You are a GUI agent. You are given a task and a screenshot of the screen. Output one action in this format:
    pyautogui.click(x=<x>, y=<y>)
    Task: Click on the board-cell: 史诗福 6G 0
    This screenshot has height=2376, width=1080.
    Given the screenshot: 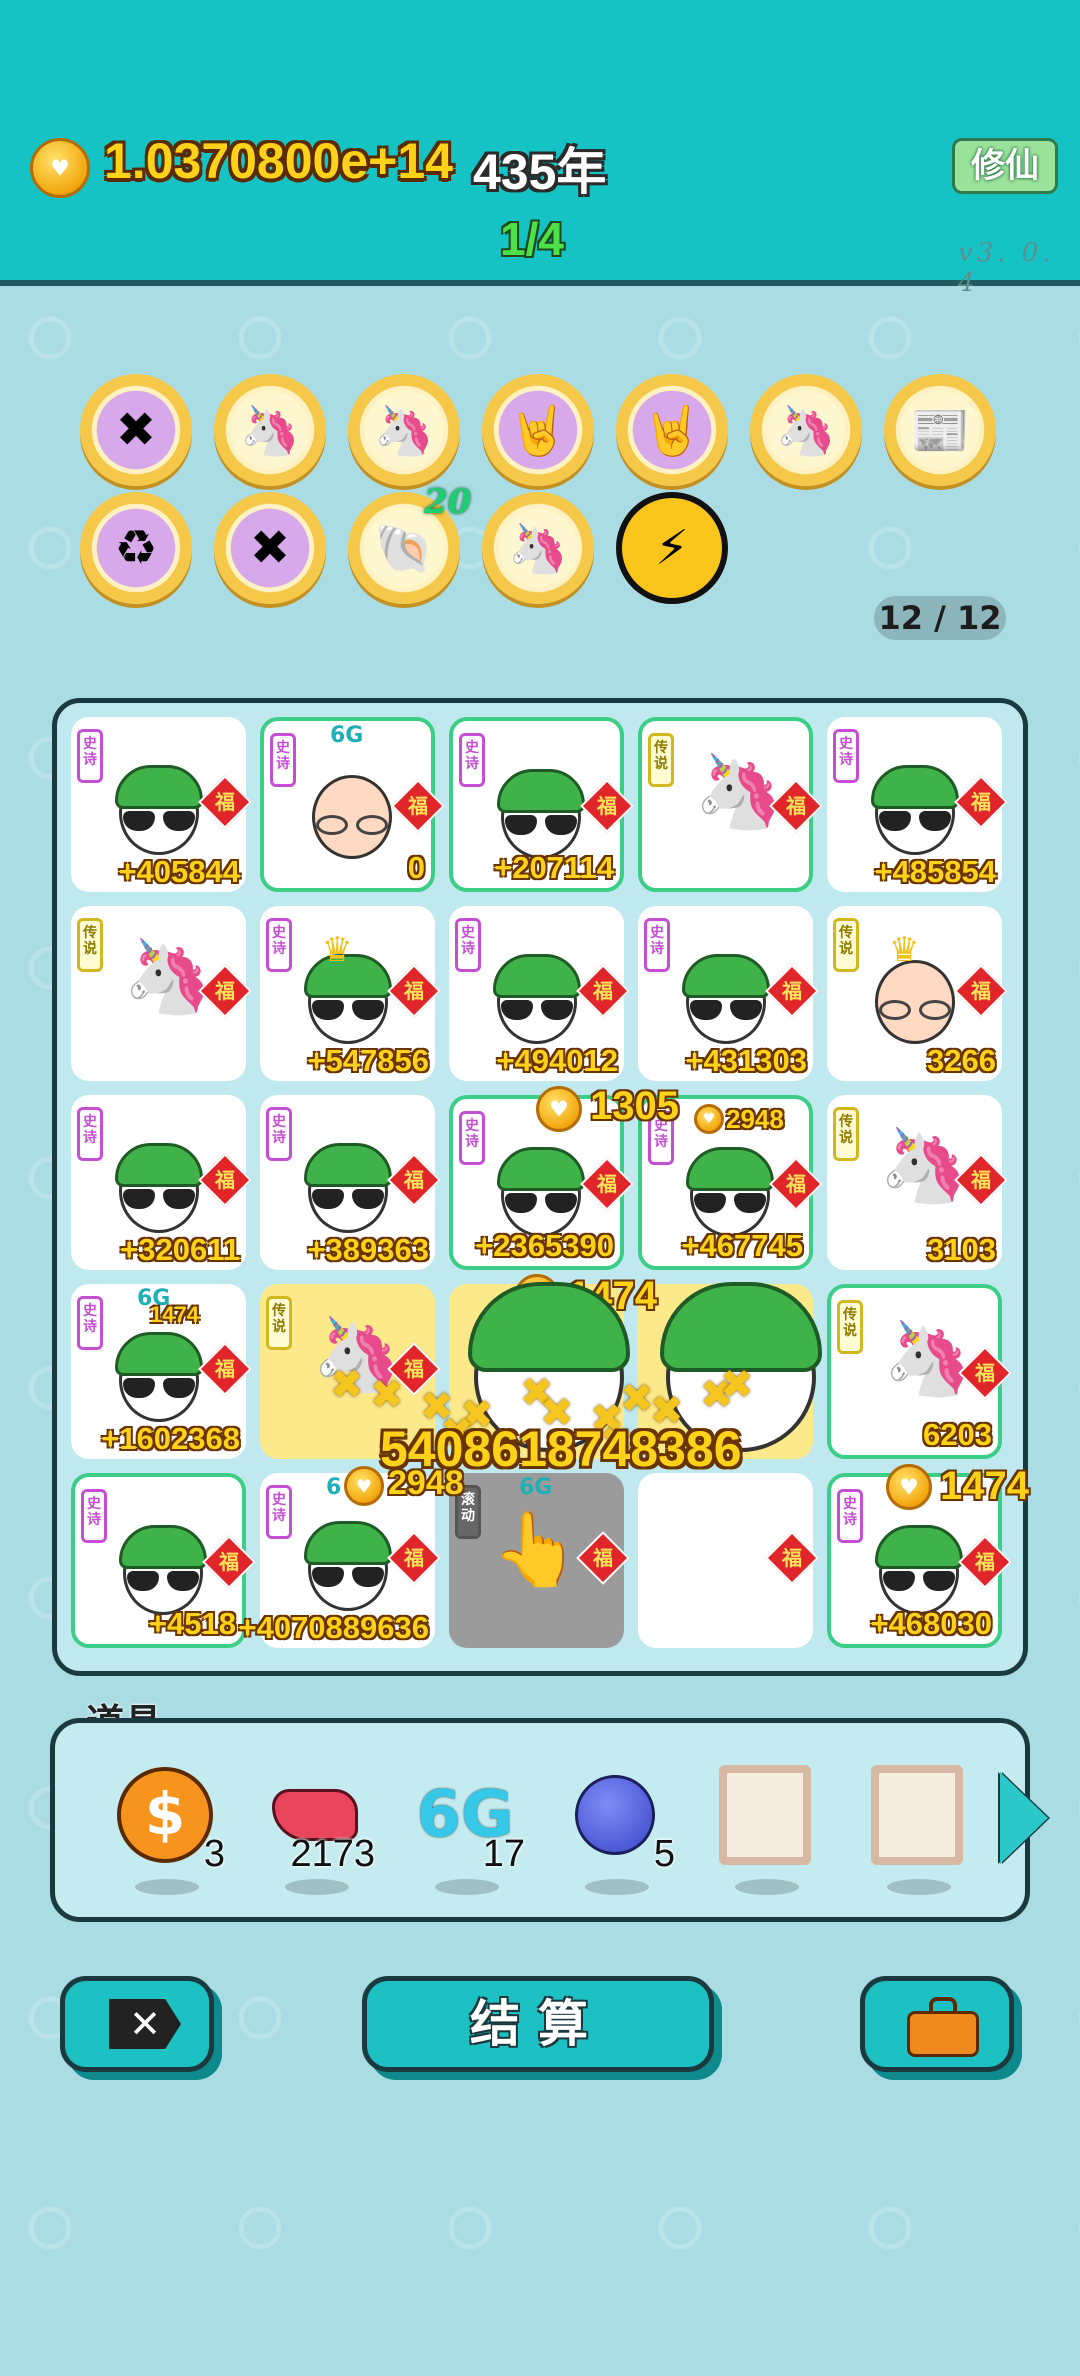 What is the action you would take?
    pyautogui.click(x=352, y=804)
    